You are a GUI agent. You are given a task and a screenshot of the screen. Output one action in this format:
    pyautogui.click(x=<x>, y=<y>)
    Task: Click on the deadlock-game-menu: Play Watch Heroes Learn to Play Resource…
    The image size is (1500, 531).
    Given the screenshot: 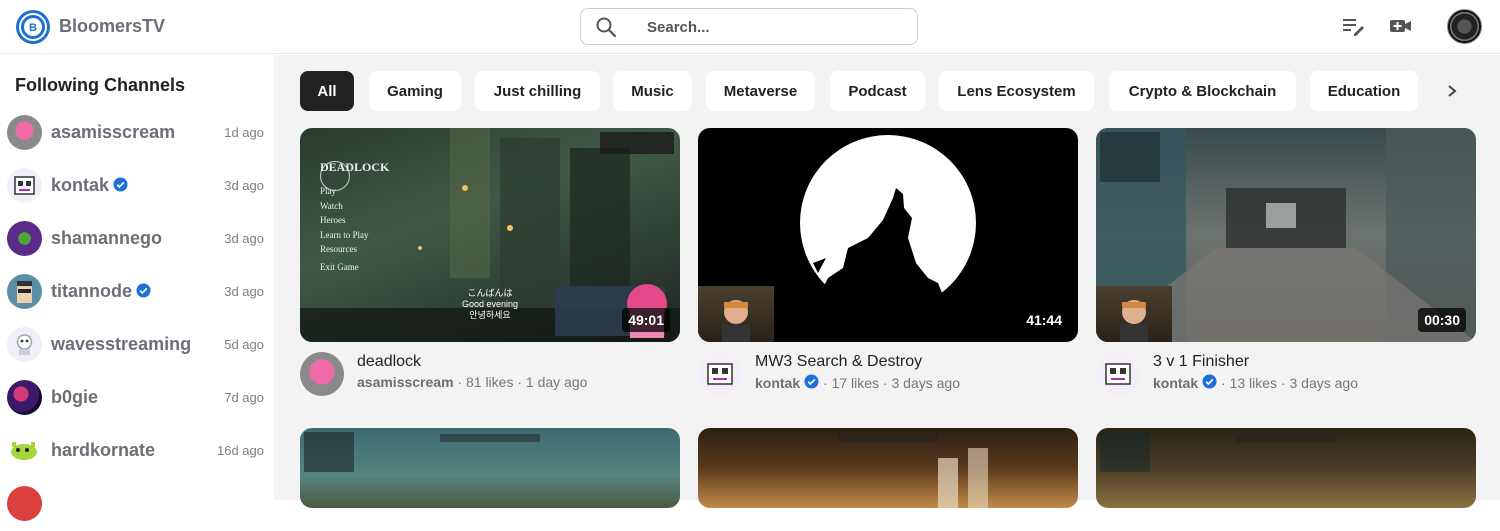 What is the action you would take?
    pyautogui.click(x=344, y=229)
    